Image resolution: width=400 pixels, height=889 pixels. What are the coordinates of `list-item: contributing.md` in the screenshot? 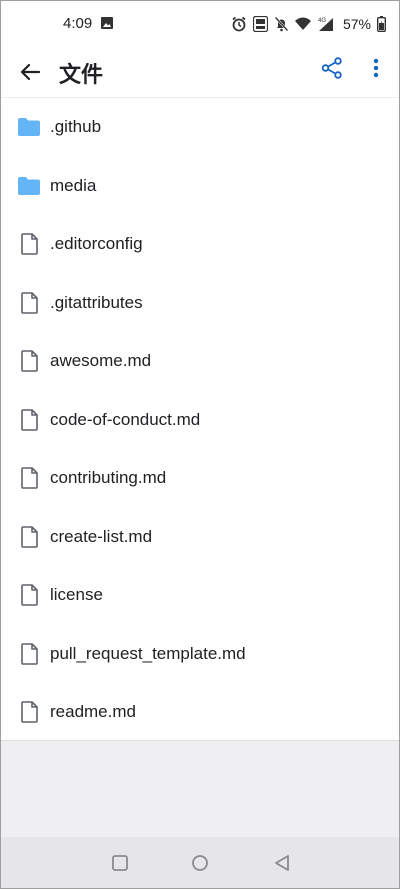 It's located at (200, 478).